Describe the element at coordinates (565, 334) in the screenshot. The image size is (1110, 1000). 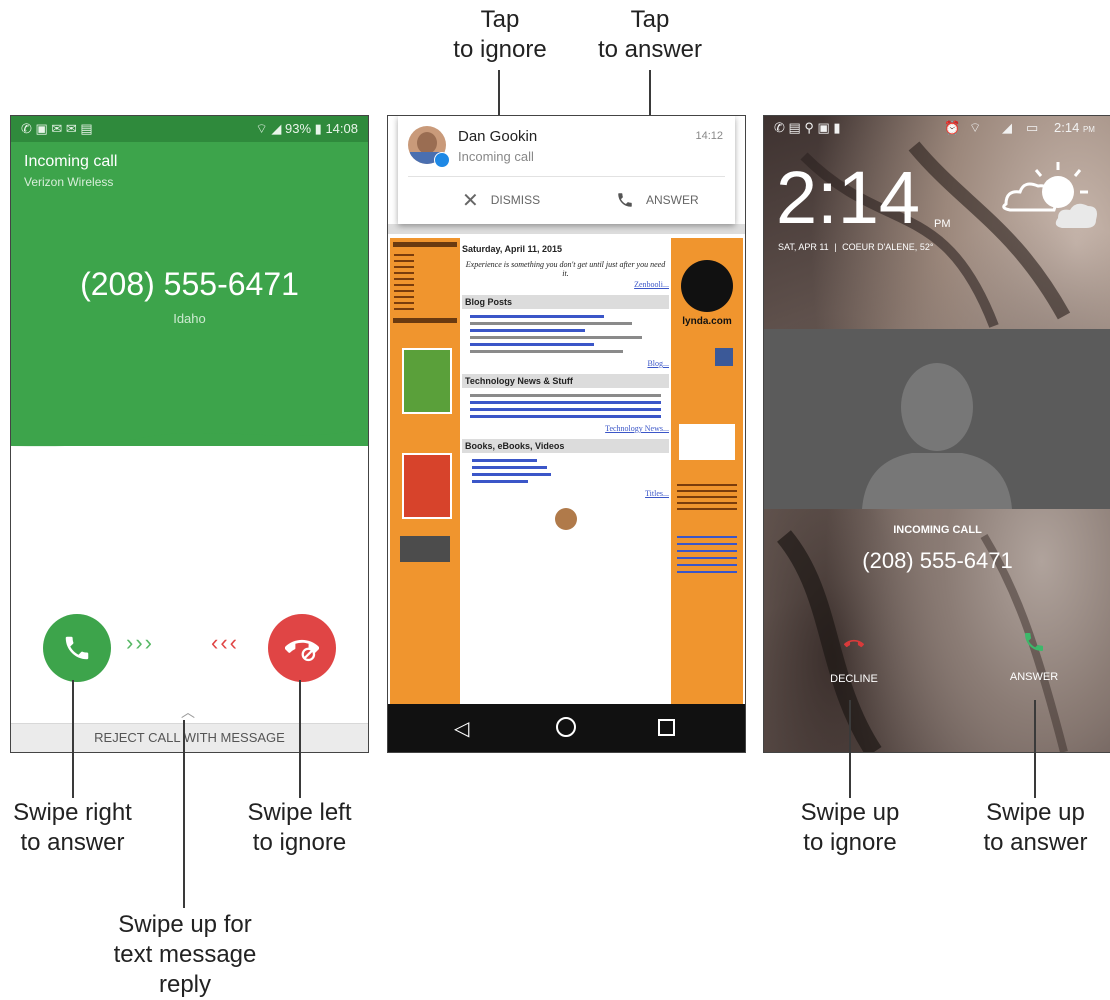
I see `blog-list` at that location.